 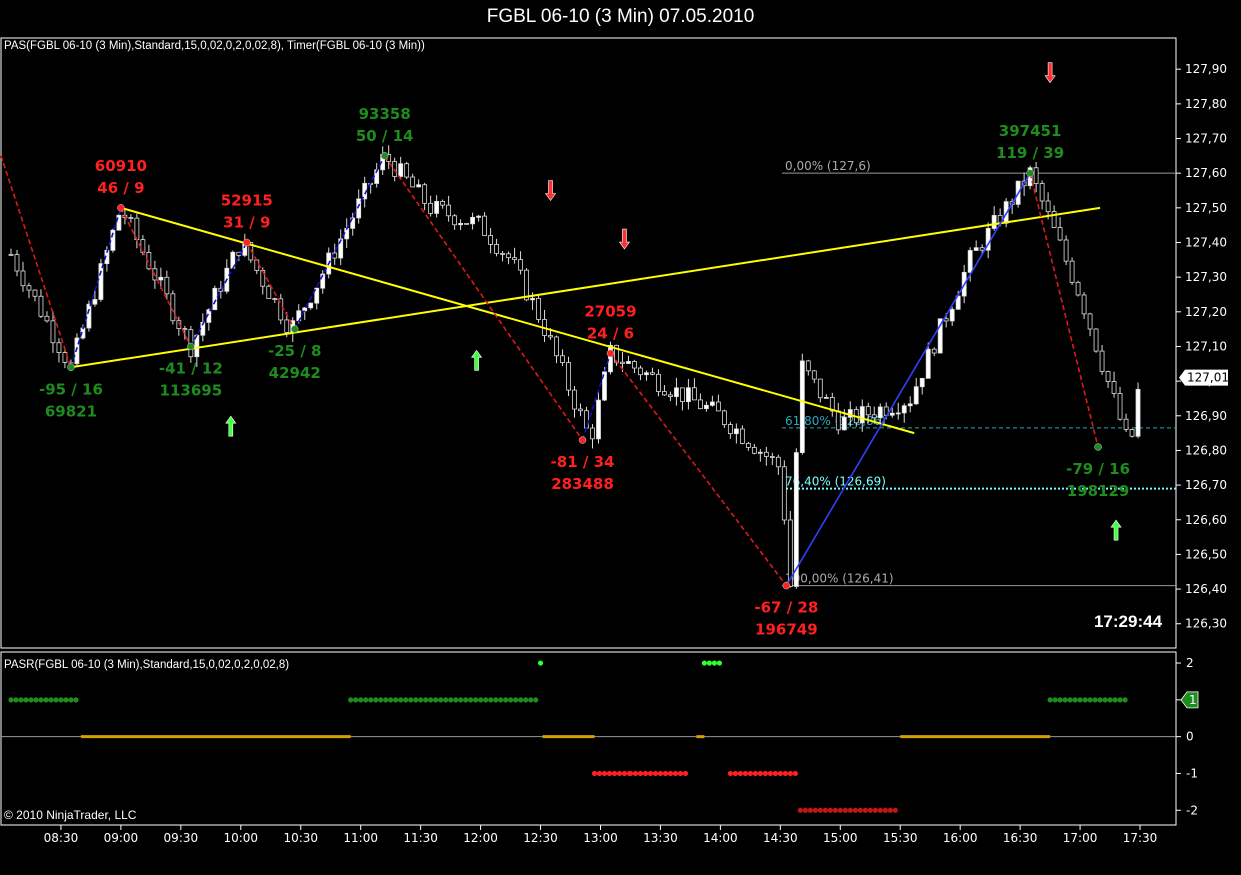 What do you see at coordinates (420, 838) in the screenshot?
I see `x-tick-label: 11:30` at bounding box center [420, 838].